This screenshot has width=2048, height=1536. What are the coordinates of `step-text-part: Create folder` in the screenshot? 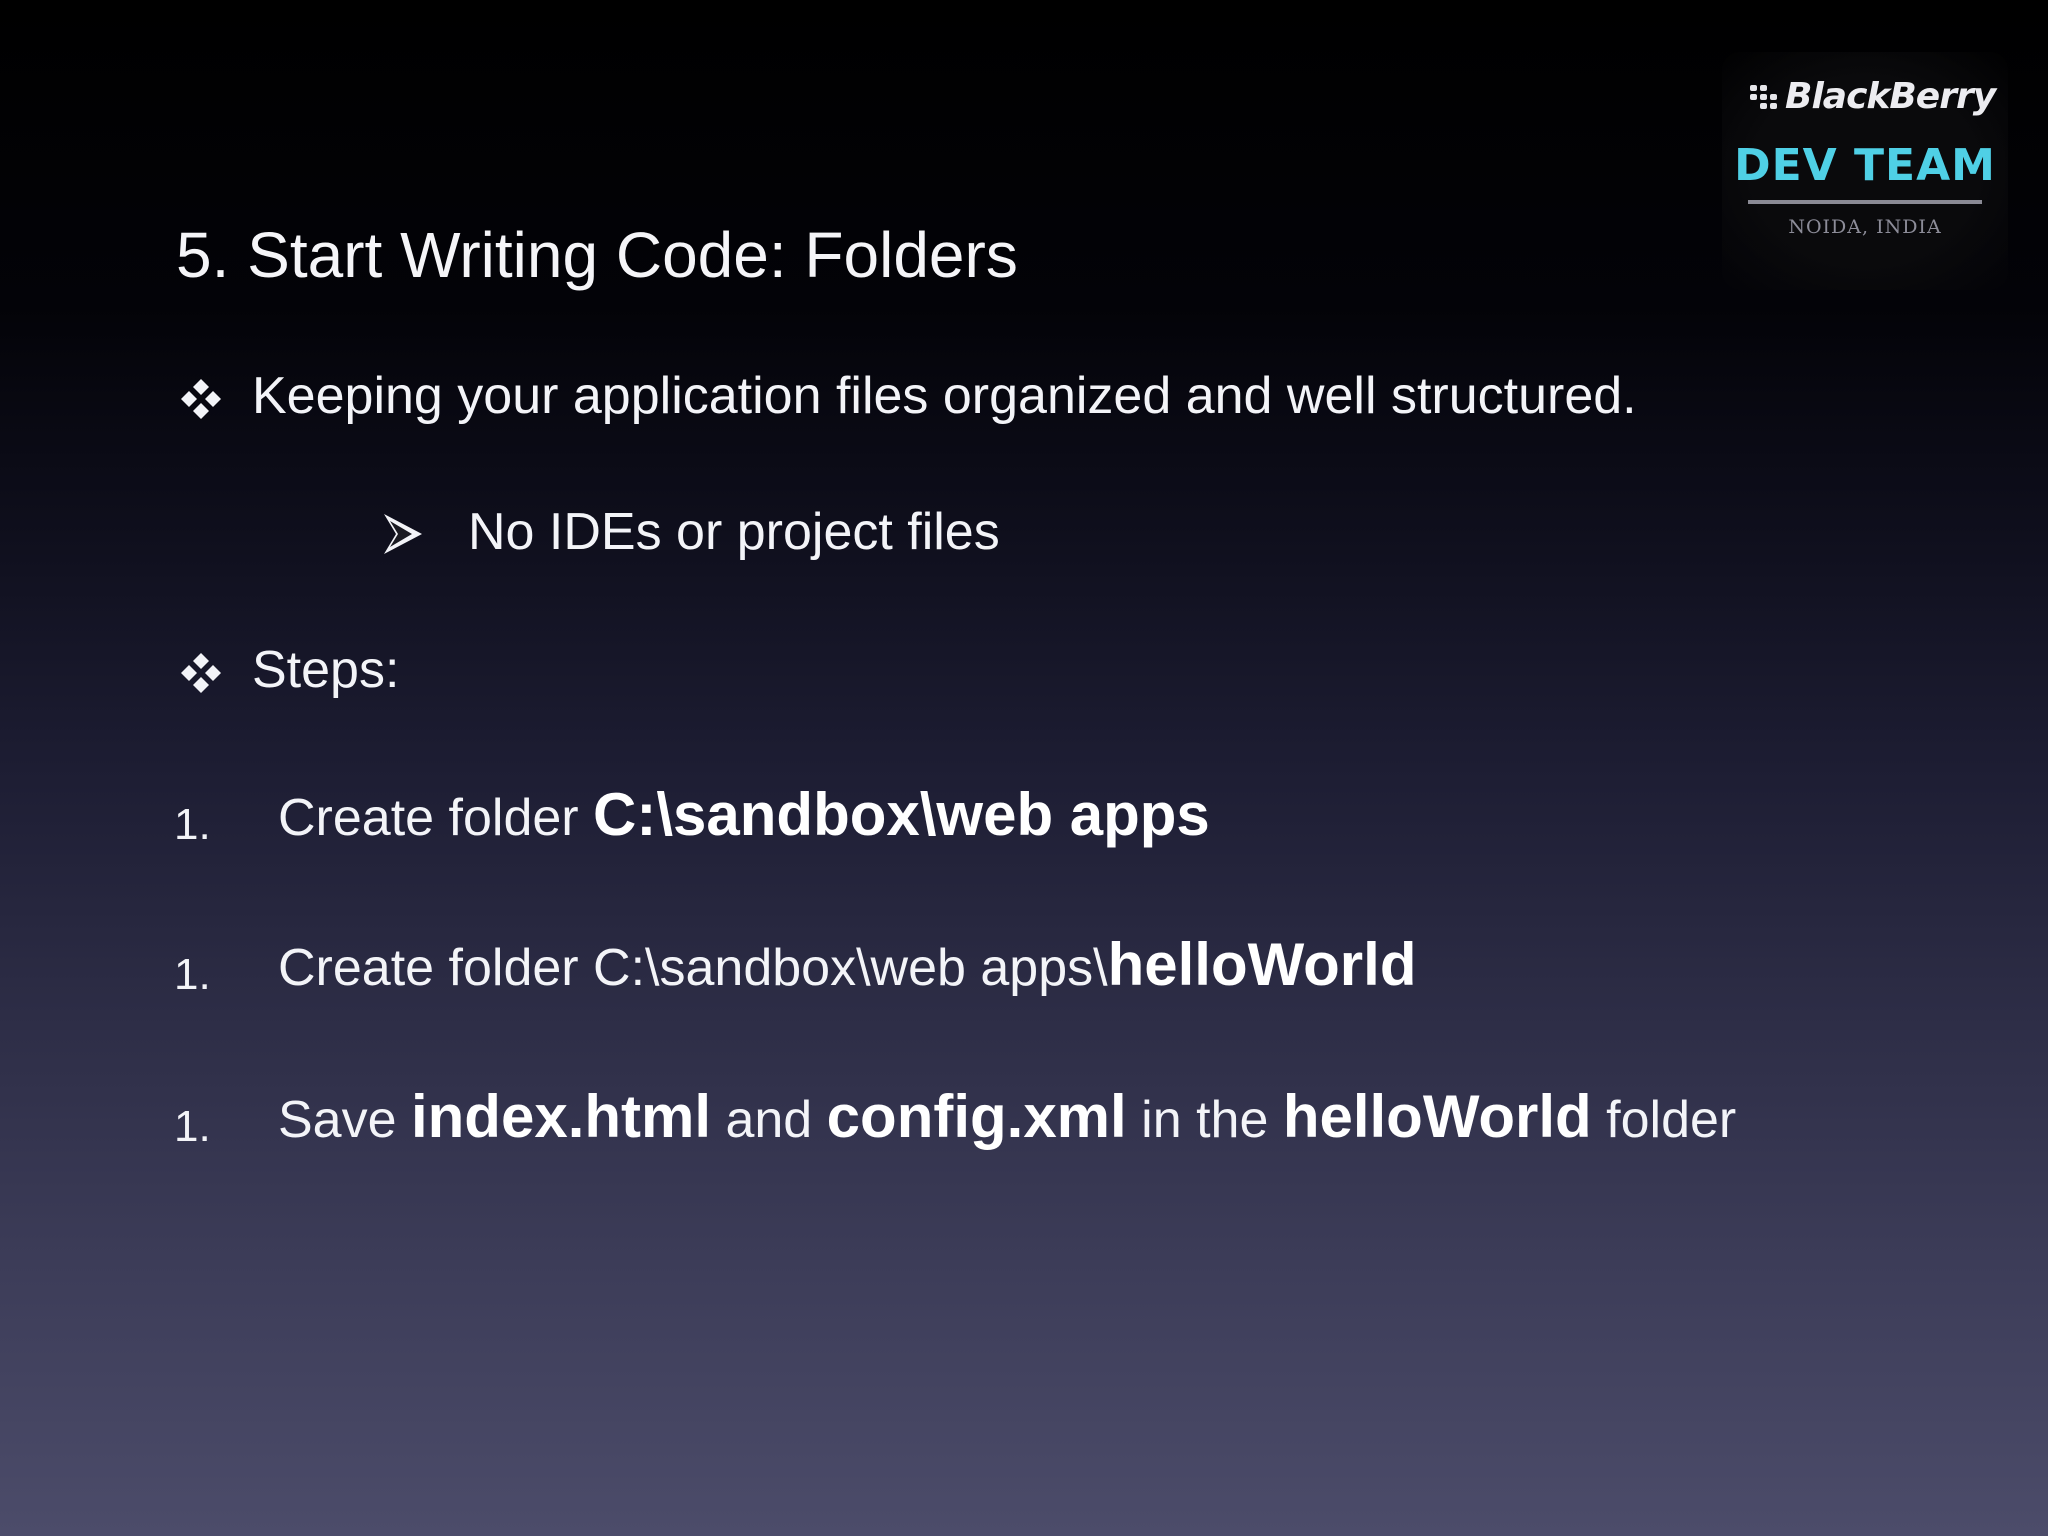 It's located at (436, 818).